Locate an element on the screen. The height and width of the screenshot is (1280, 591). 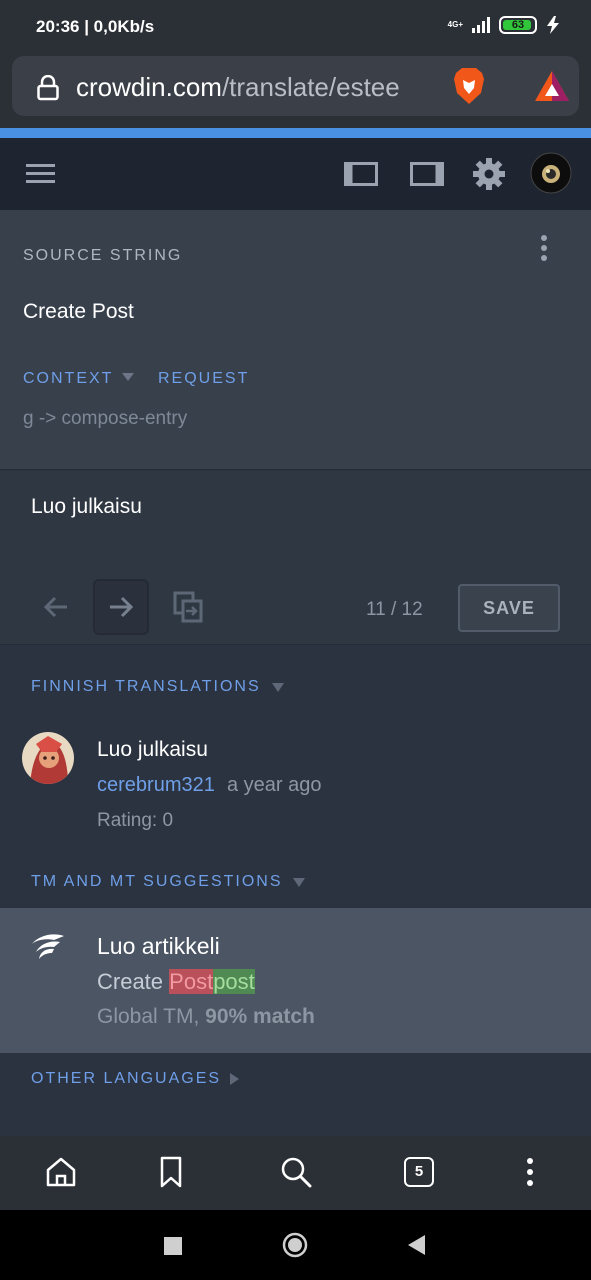
suggestions-title: TM AND MT SUGGESTIONS is located at coordinates (157, 882).